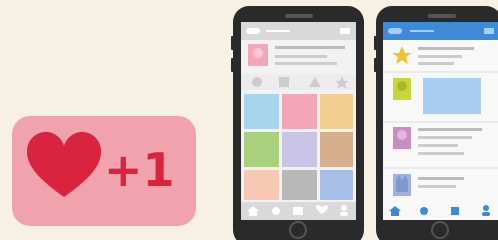 Image resolution: width=498 pixels, height=240 pixels. What do you see at coordinates (298, 211) in the screenshot?
I see `camera-icon` at bounding box center [298, 211].